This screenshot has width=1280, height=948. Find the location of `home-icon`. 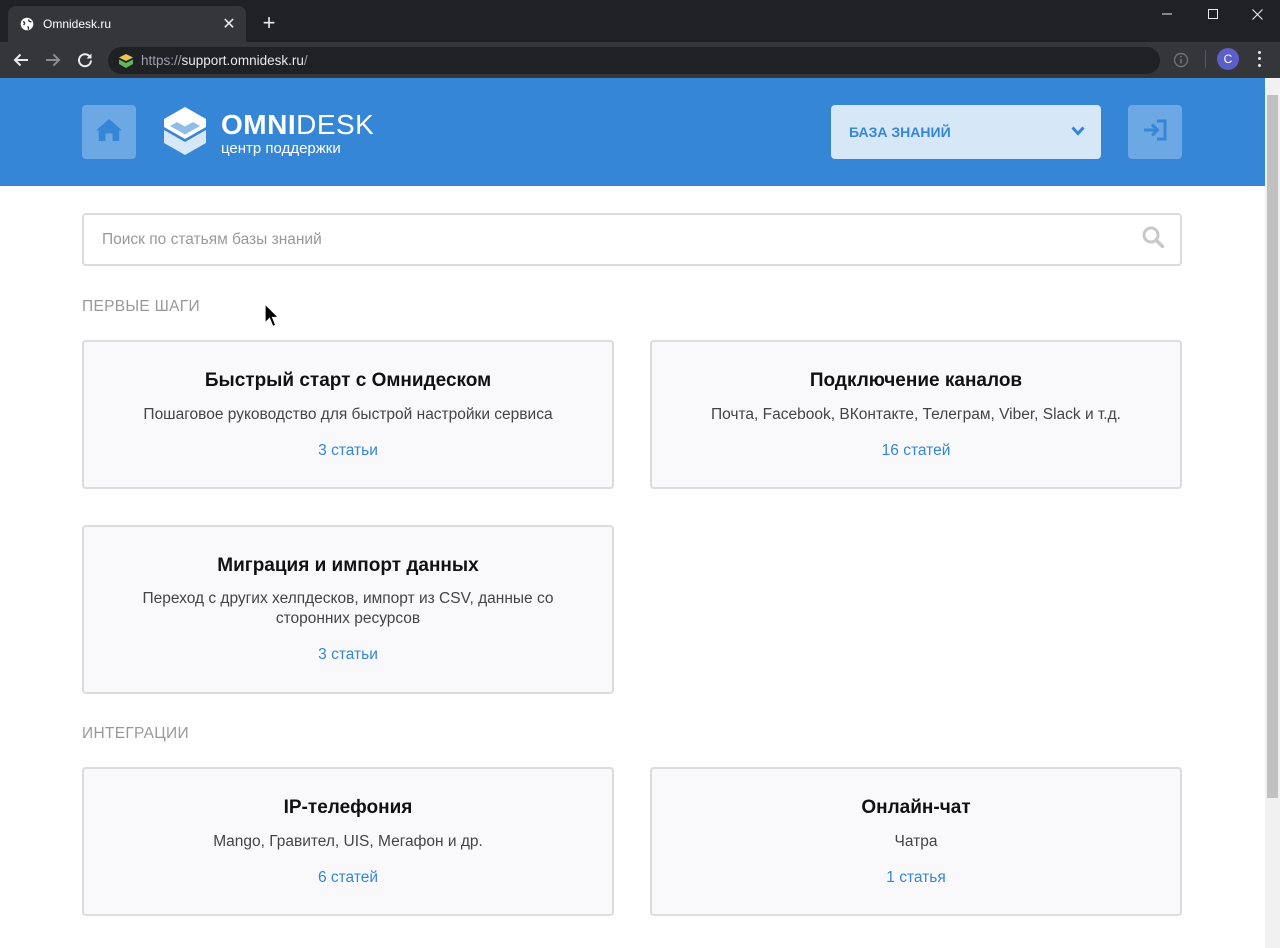

home-icon is located at coordinates (109, 132).